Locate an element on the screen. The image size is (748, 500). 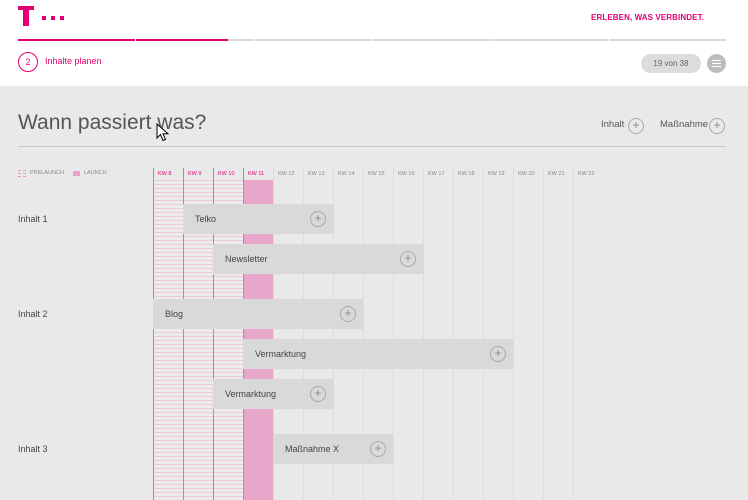
title-divider is located at coordinates (372, 146).